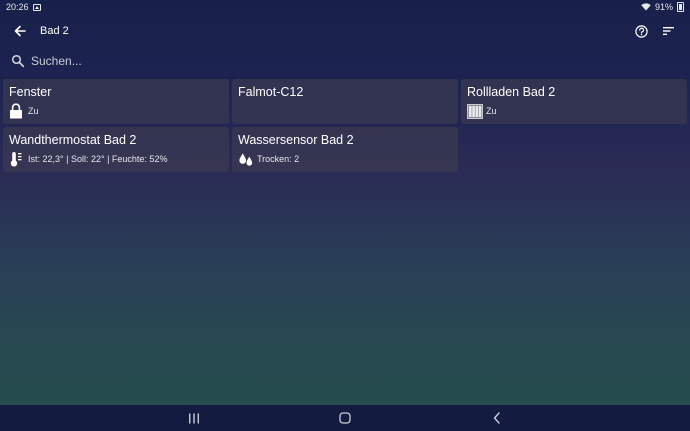 Image resolution: width=690 pixels, height=431 pixels. I want to click on tile-rollladen-bad-2: Rollladen Bad 2 Zu, so click(574, 101).